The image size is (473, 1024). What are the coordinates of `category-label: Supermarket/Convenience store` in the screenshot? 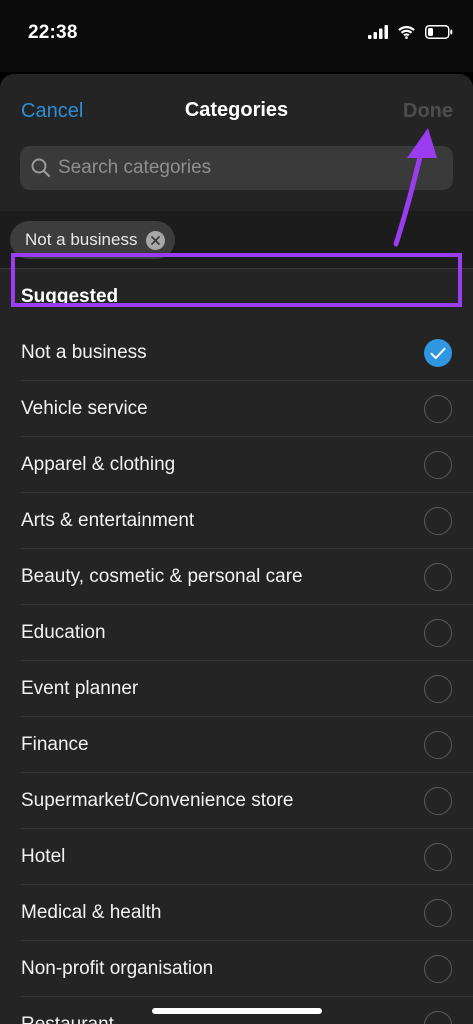 It's located at (157, 800).